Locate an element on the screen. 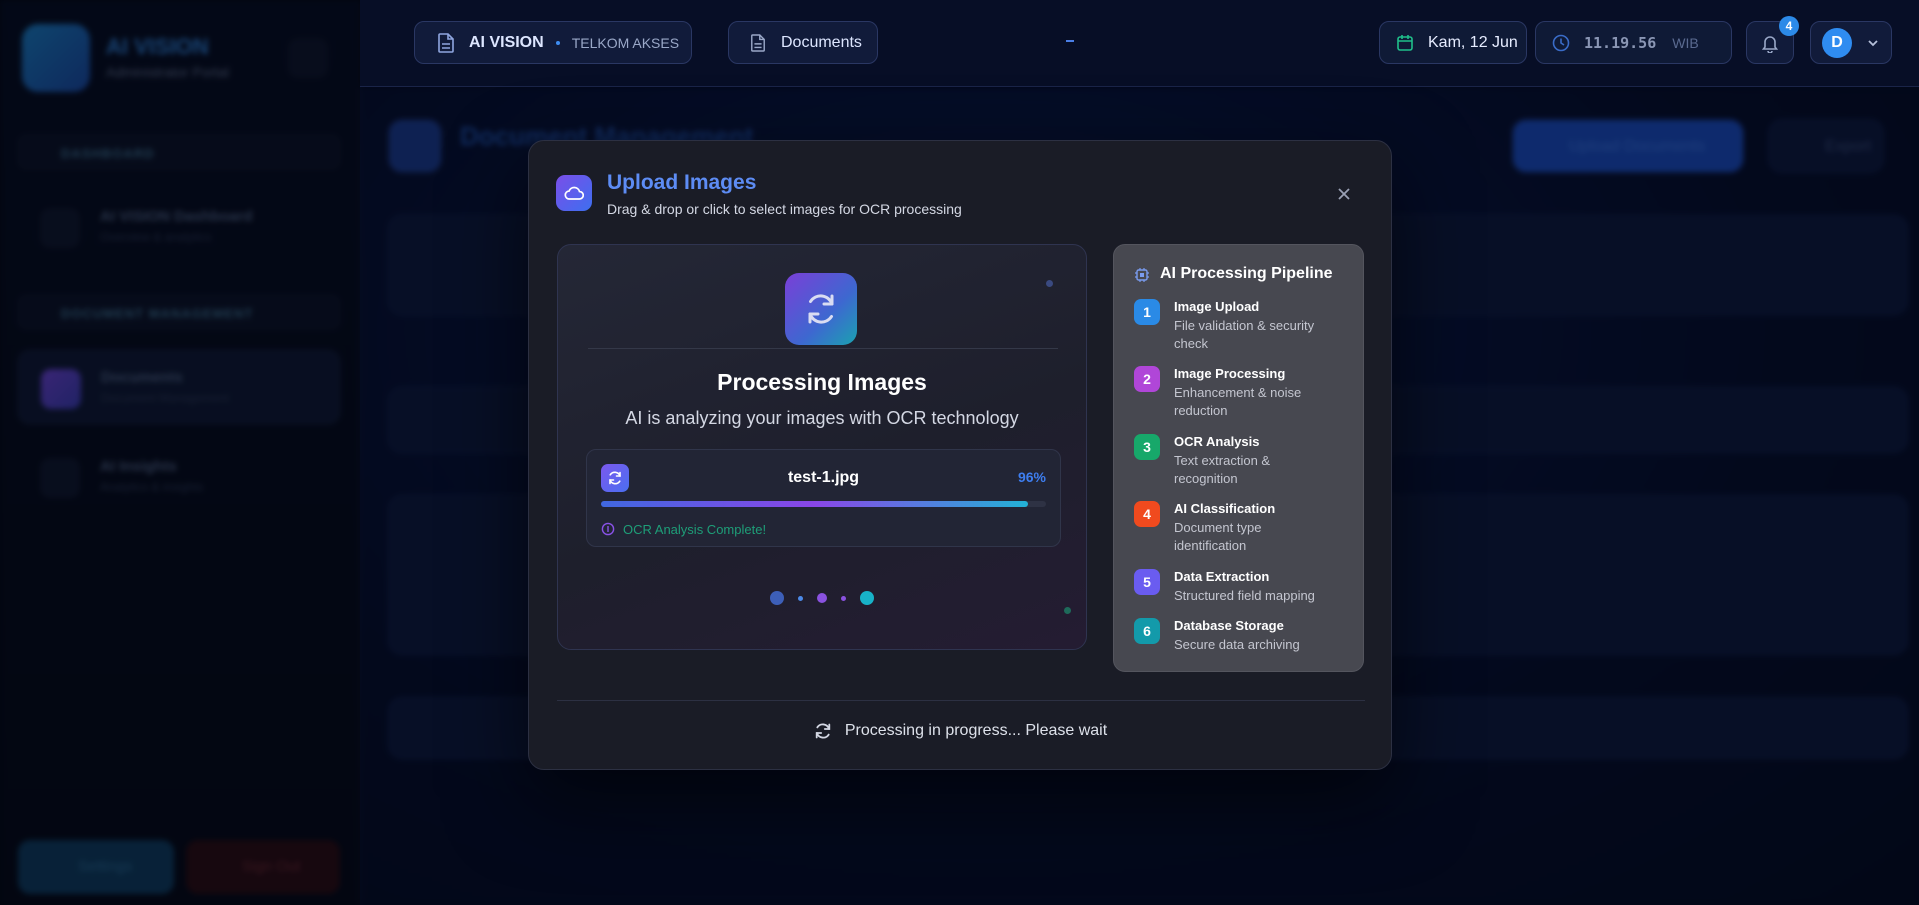  file-percent: 96% is located at coordinates (1031, 477).